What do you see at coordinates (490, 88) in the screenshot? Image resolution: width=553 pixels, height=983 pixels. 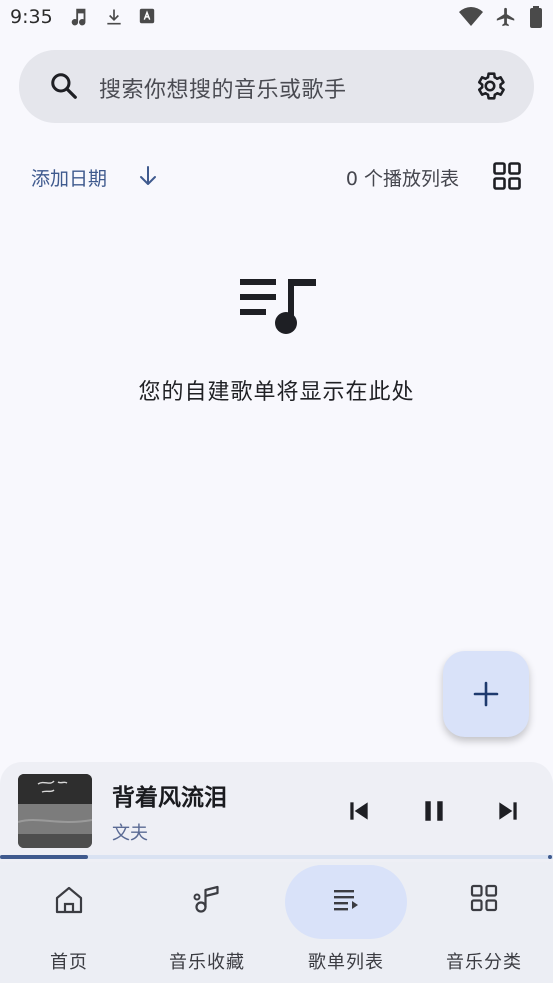 I see `gear-icon` at bounding box center [490, 88].